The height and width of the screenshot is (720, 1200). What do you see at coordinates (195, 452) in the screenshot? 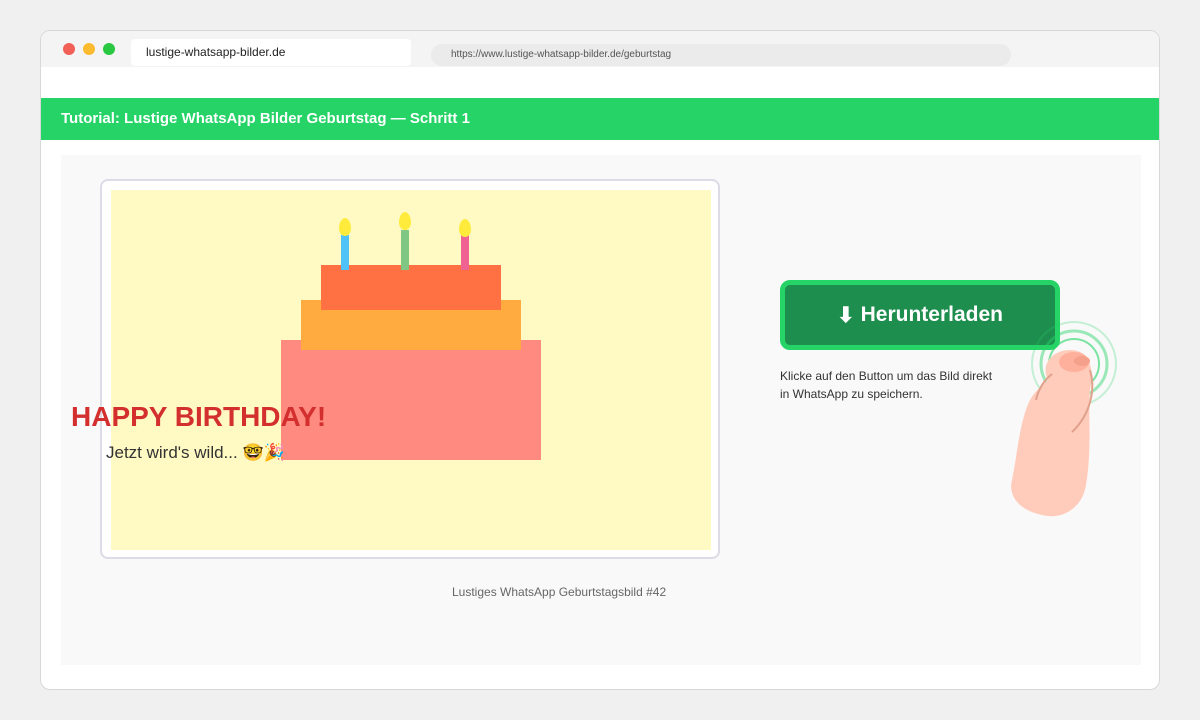
I see `image-subtitle: Jetzt wird's wild... 🤓🎉` at bounding box center [195, 452].